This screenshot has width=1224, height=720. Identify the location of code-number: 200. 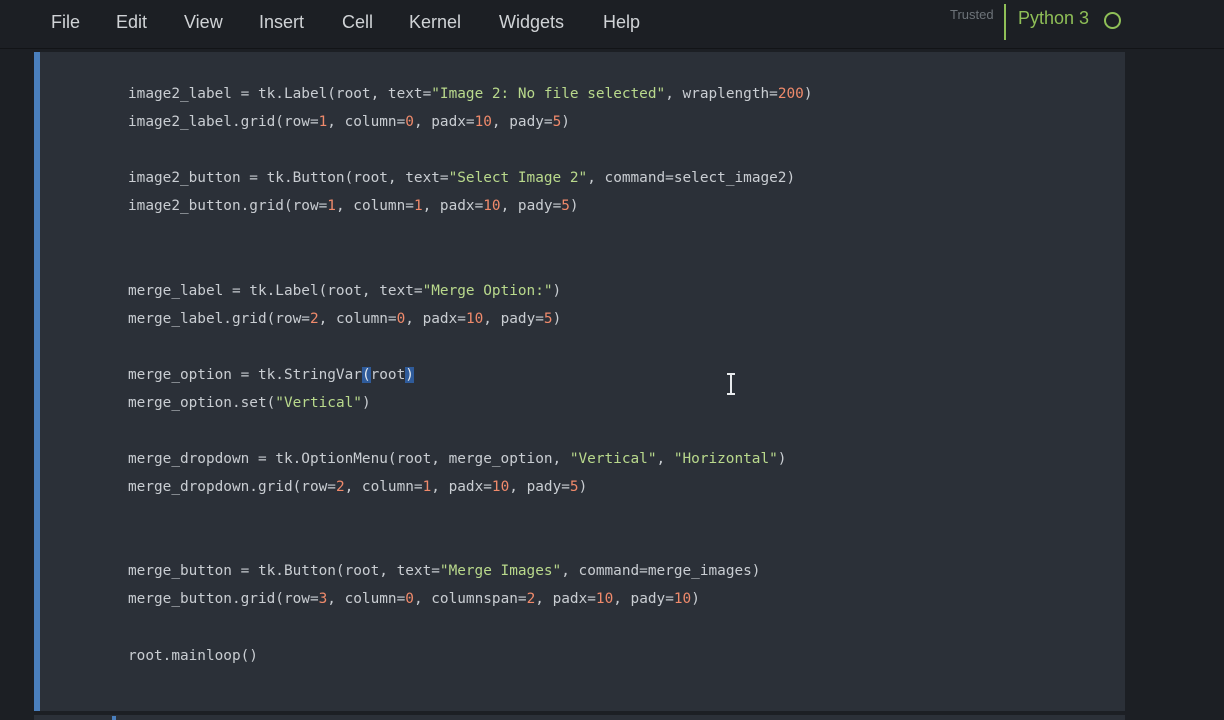
(790, 94).